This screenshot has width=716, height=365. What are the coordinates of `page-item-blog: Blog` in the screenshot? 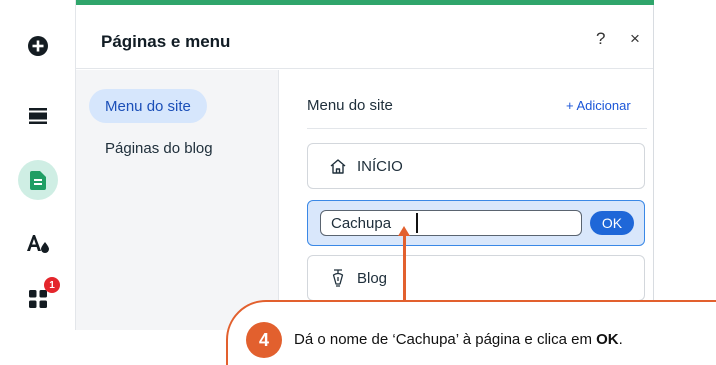 It's located at (476, 278).